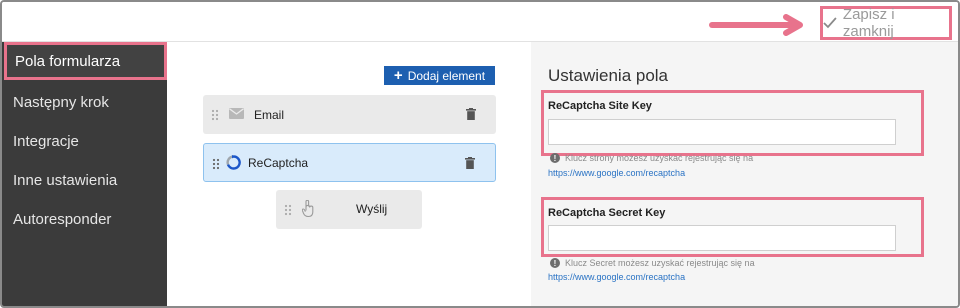  Describe the element at coordinates (722, 132) in the screenshot. I see `site-key-input` at that location.